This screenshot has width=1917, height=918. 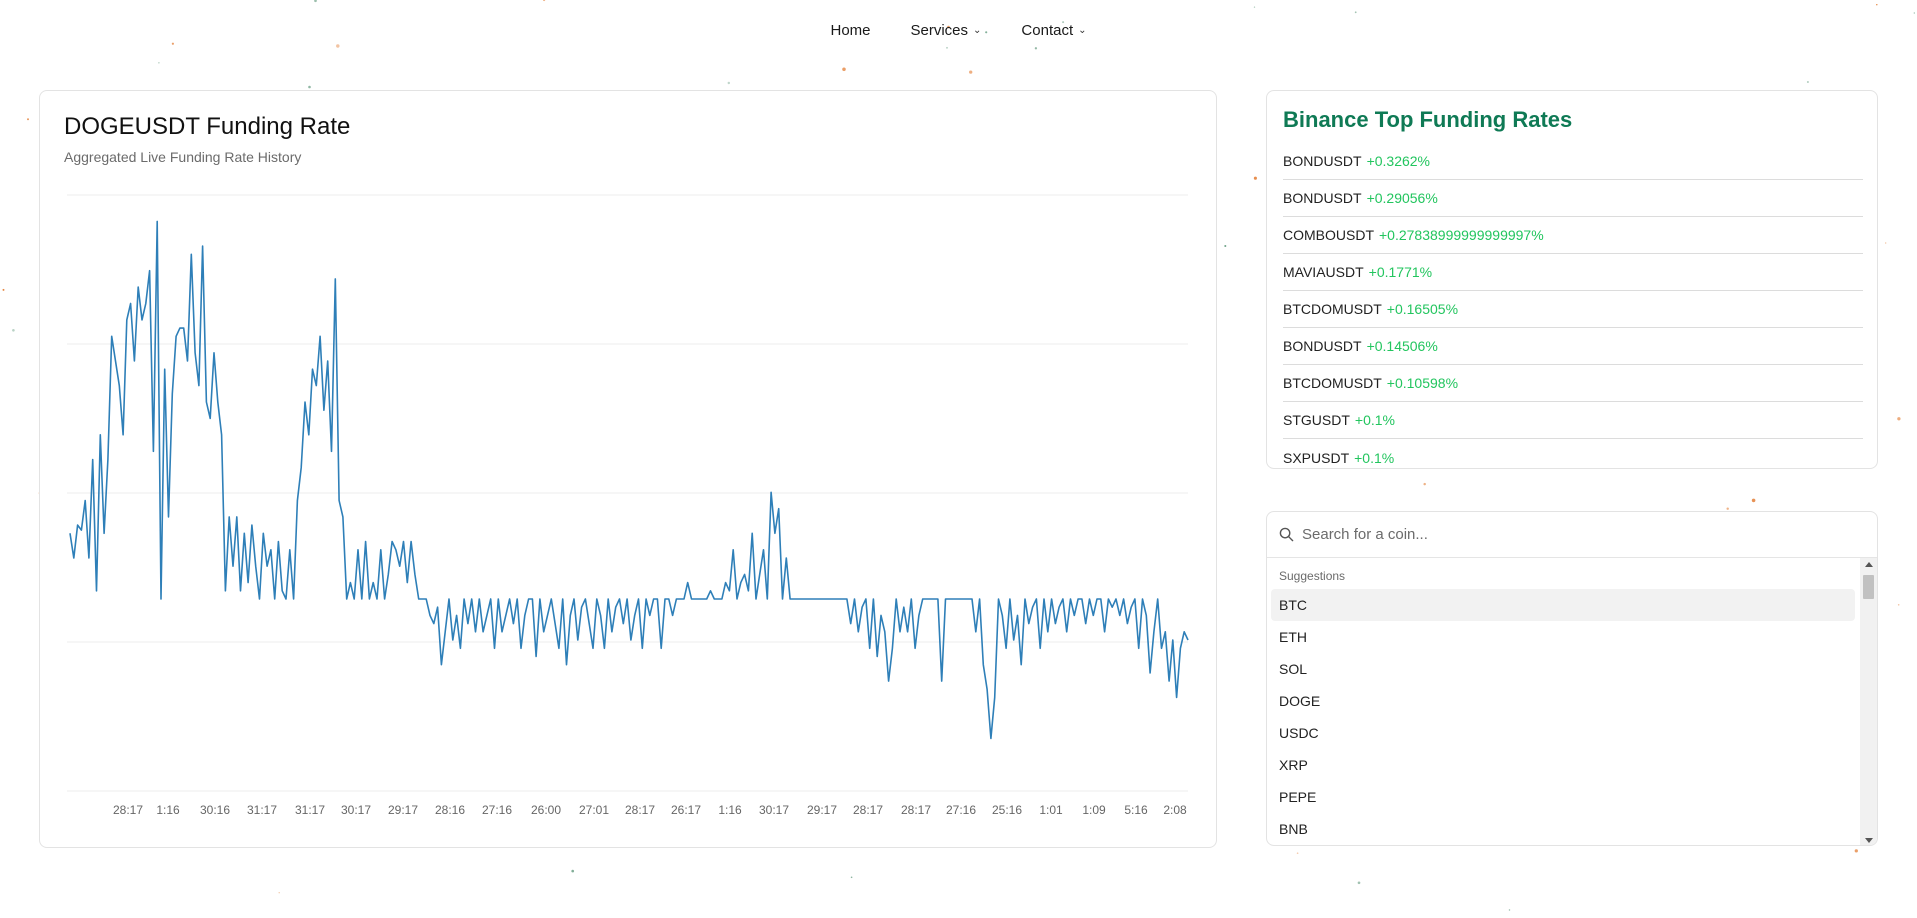 What do you see at coordinates (1563, 701) in the screenshot?
I see `suggestion-item: DOGE` at bounding box center [1563, 701].